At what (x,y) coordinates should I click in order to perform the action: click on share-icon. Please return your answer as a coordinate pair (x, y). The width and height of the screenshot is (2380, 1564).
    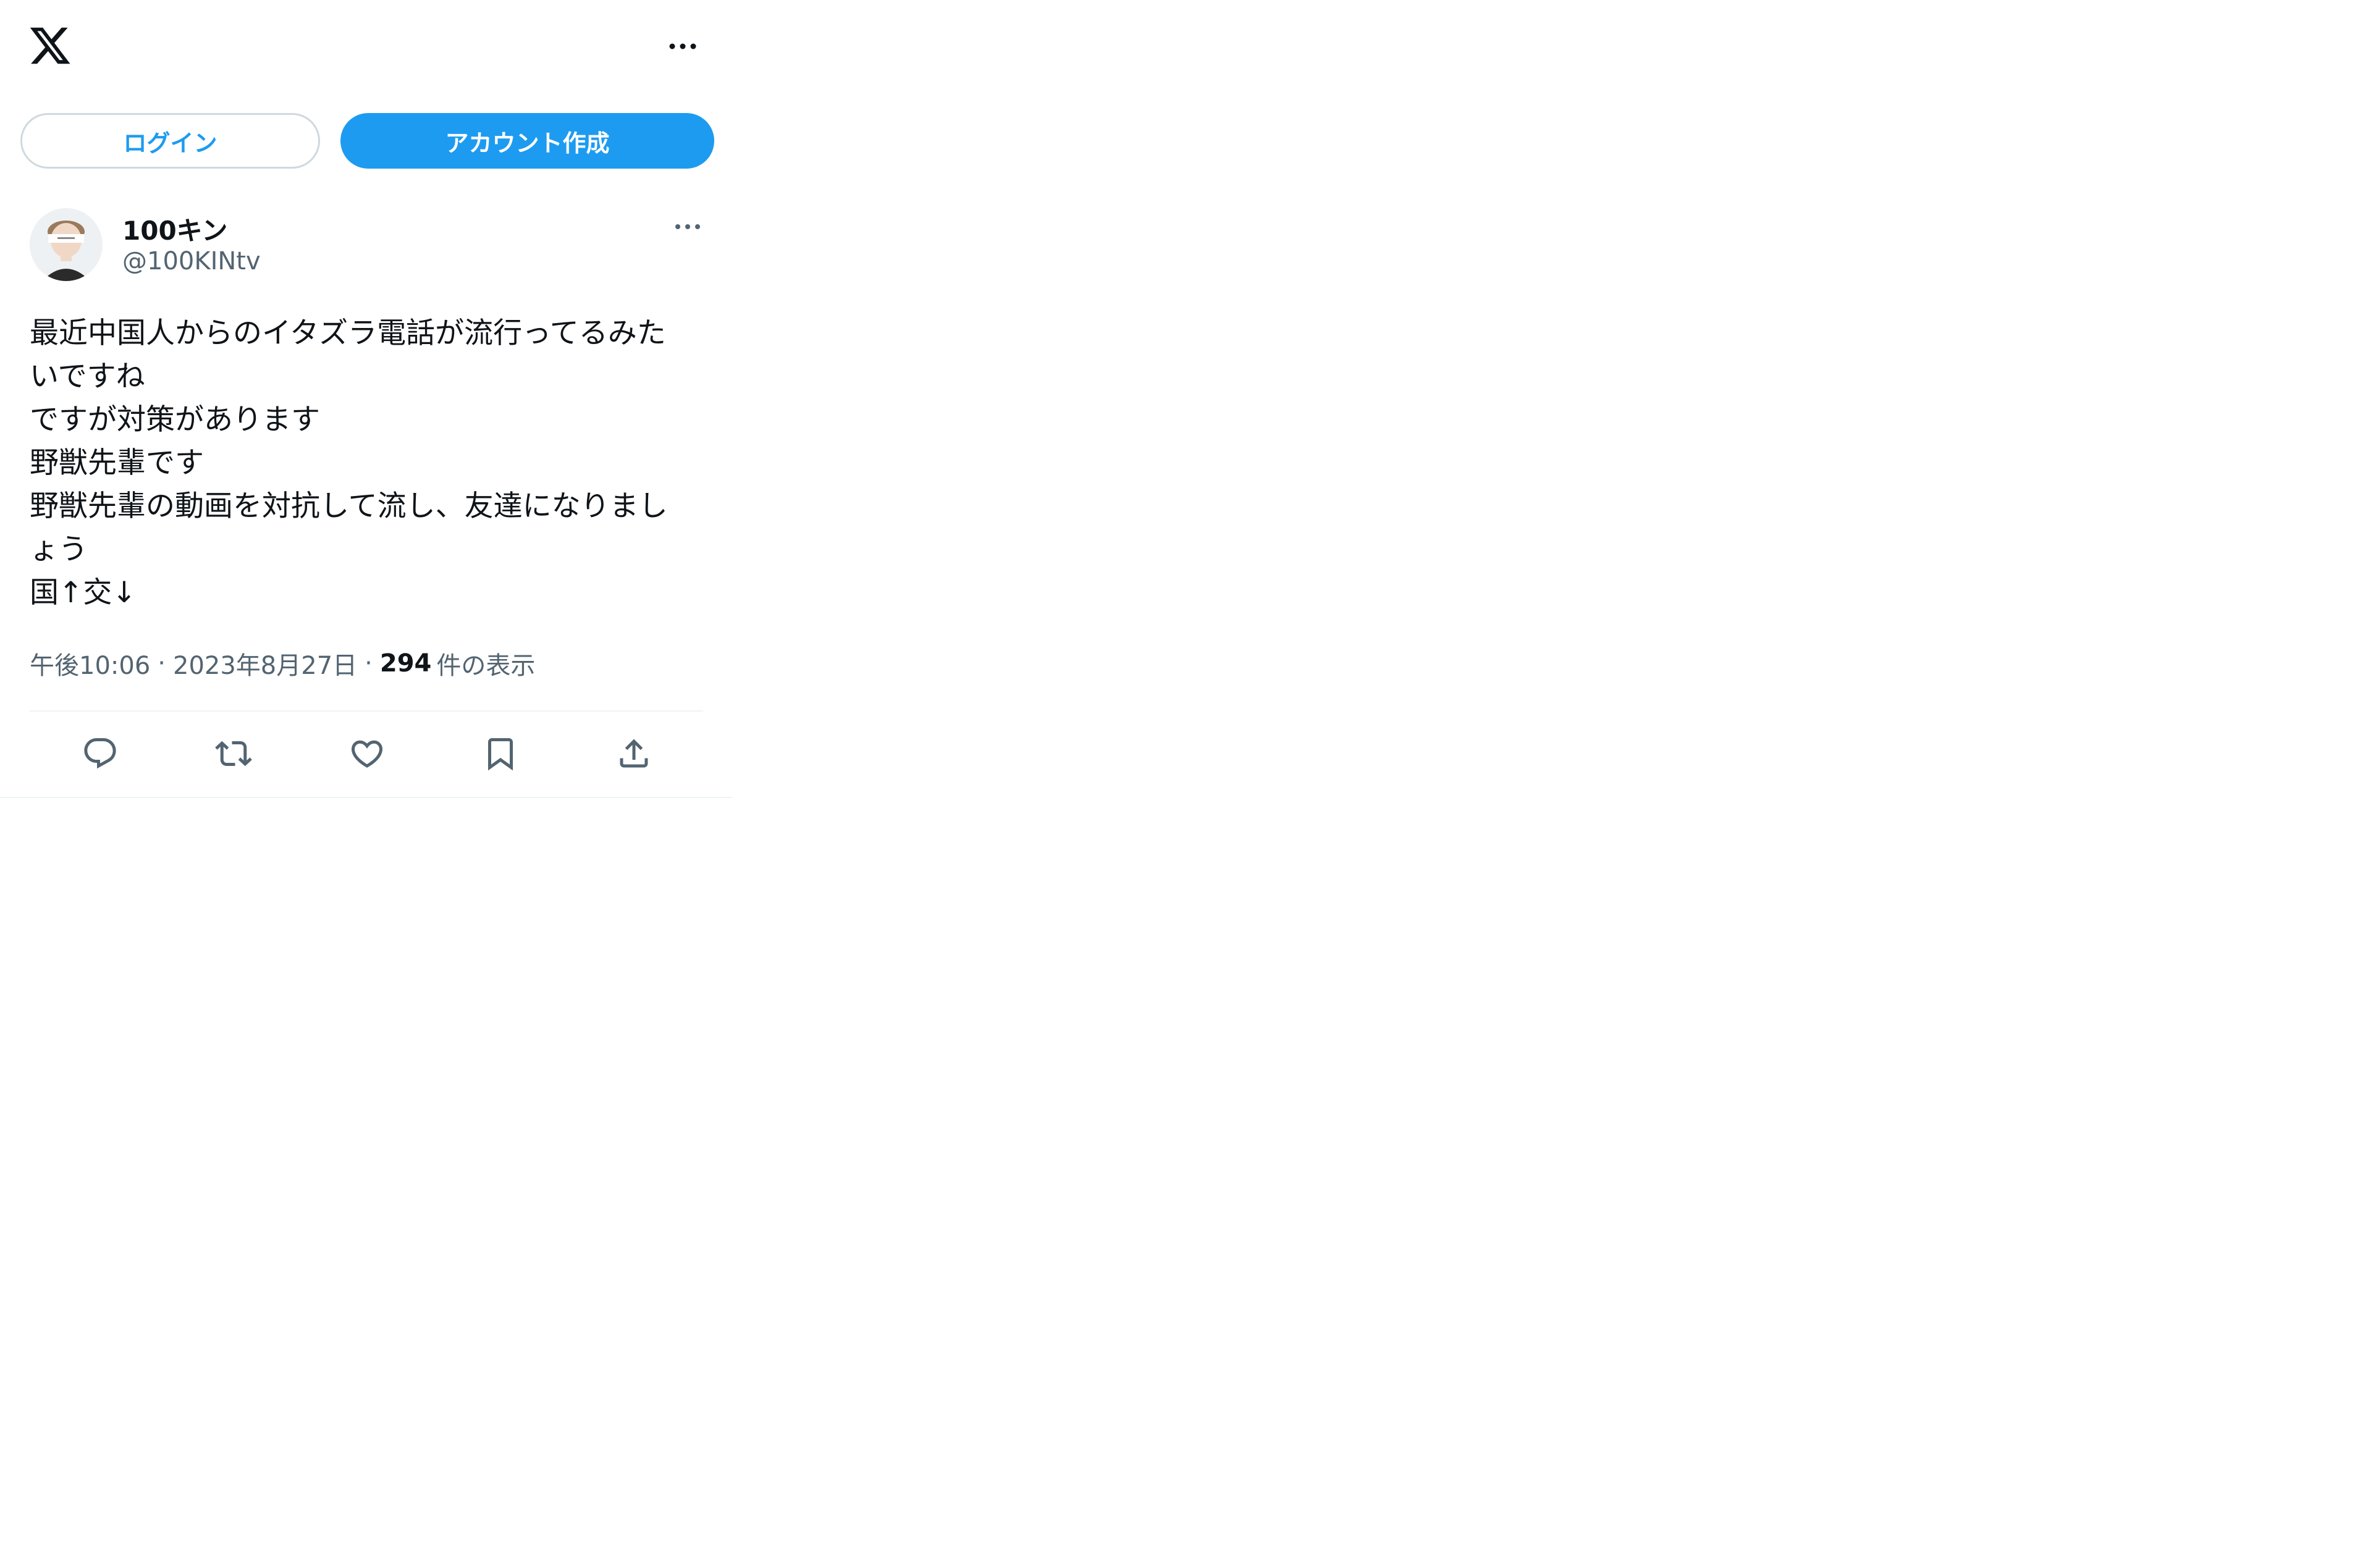
    Looking at the image, I should click on (634, 753).